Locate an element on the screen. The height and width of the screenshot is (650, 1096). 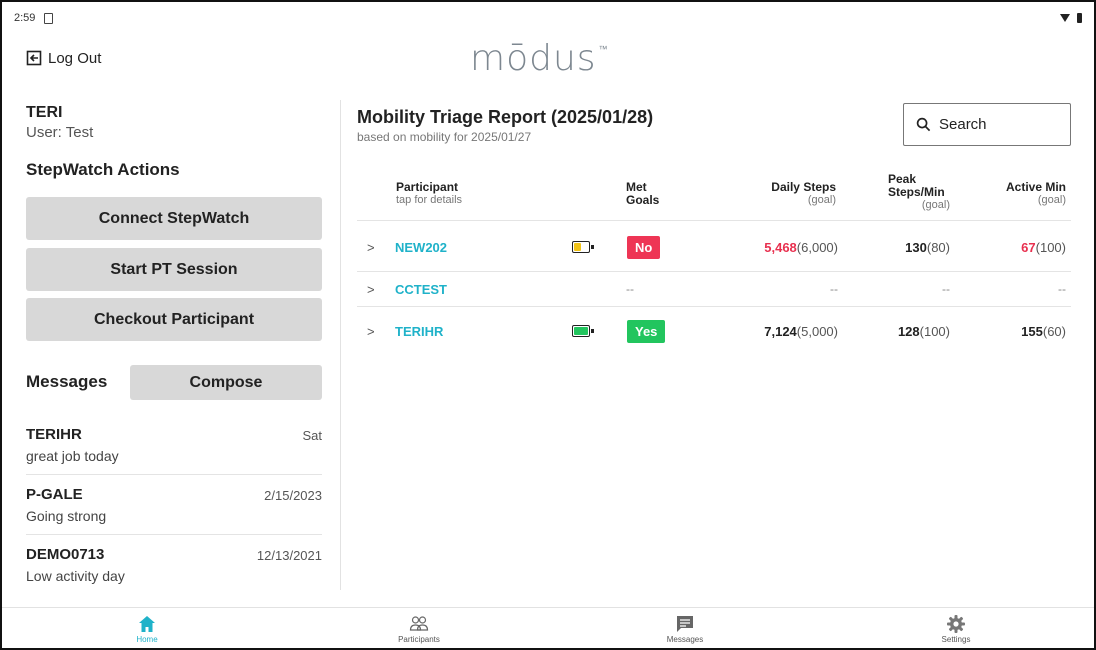
message-date: 2/15/2023 is located at coordinates (293, 495).